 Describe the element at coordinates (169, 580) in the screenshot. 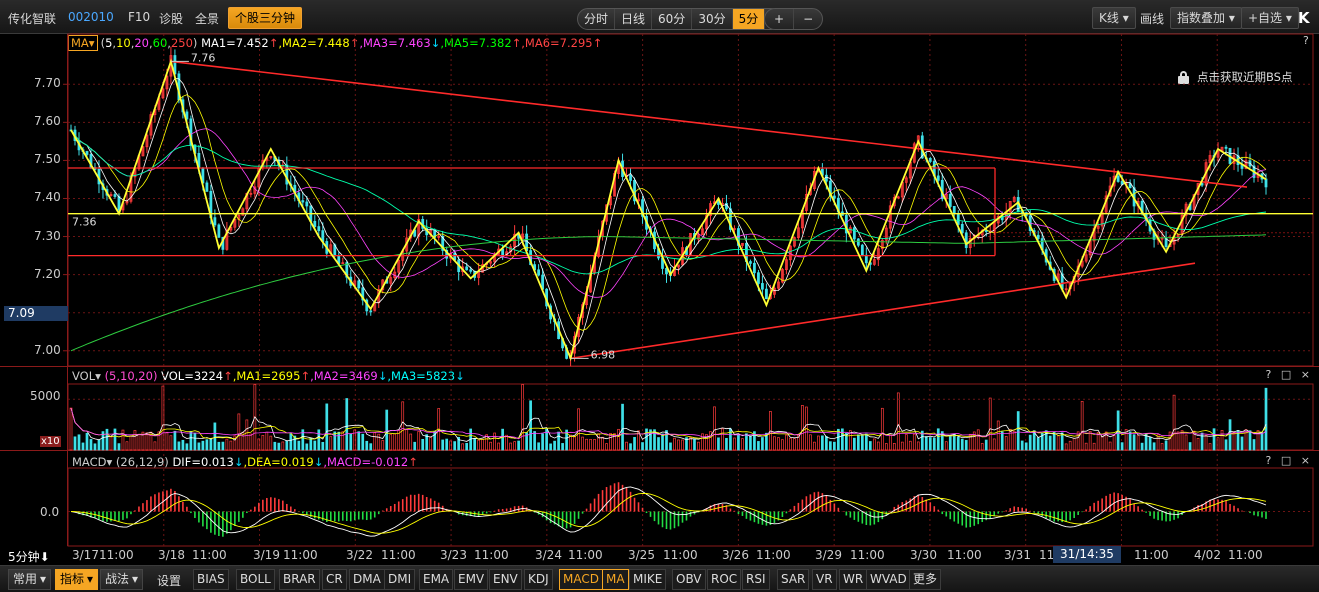

I see `settings-button: 设置` at that location.